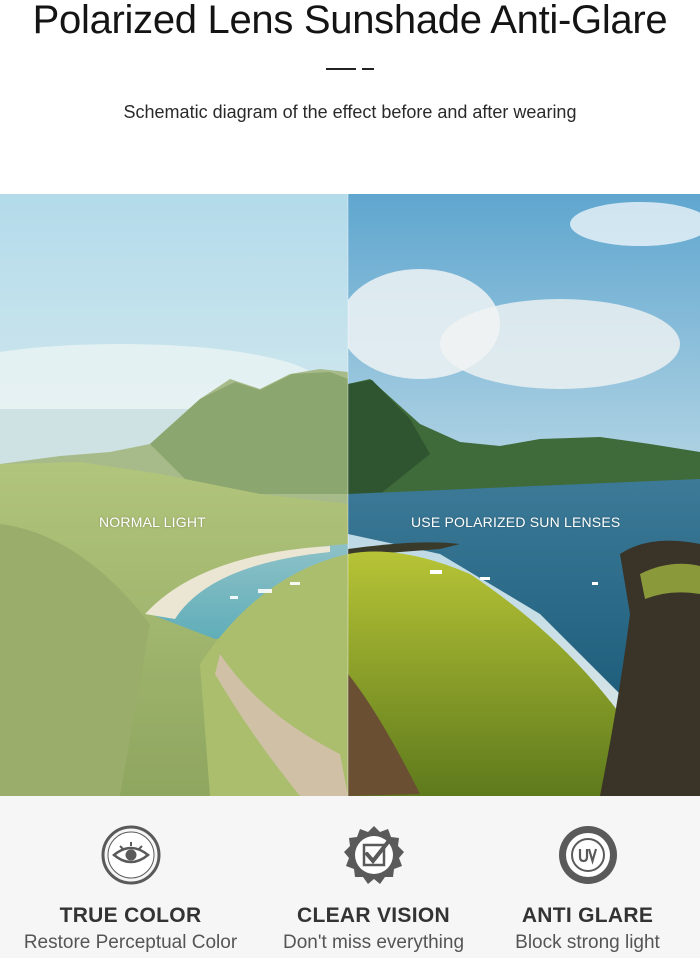 The height and width of the screenshot is (958, 700). What do you see at coordinates (152, 522) in the screenshot?
I see `normal-light-label: NORMAL LIGHT` at bounding box center [152, 522].